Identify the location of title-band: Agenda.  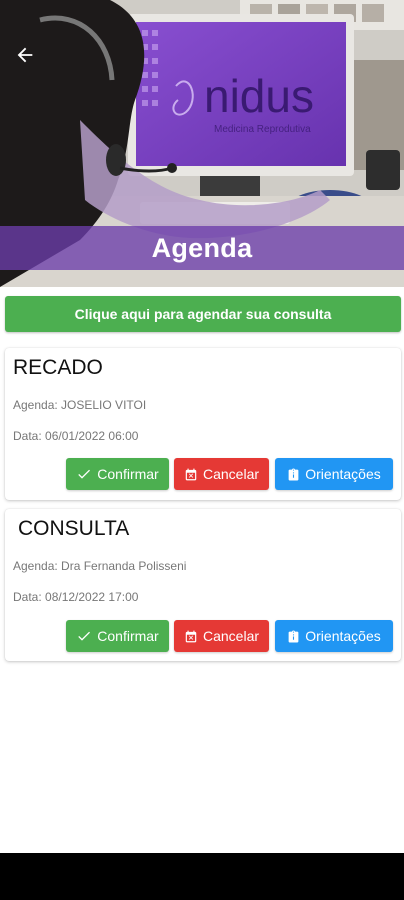
(202, 248).